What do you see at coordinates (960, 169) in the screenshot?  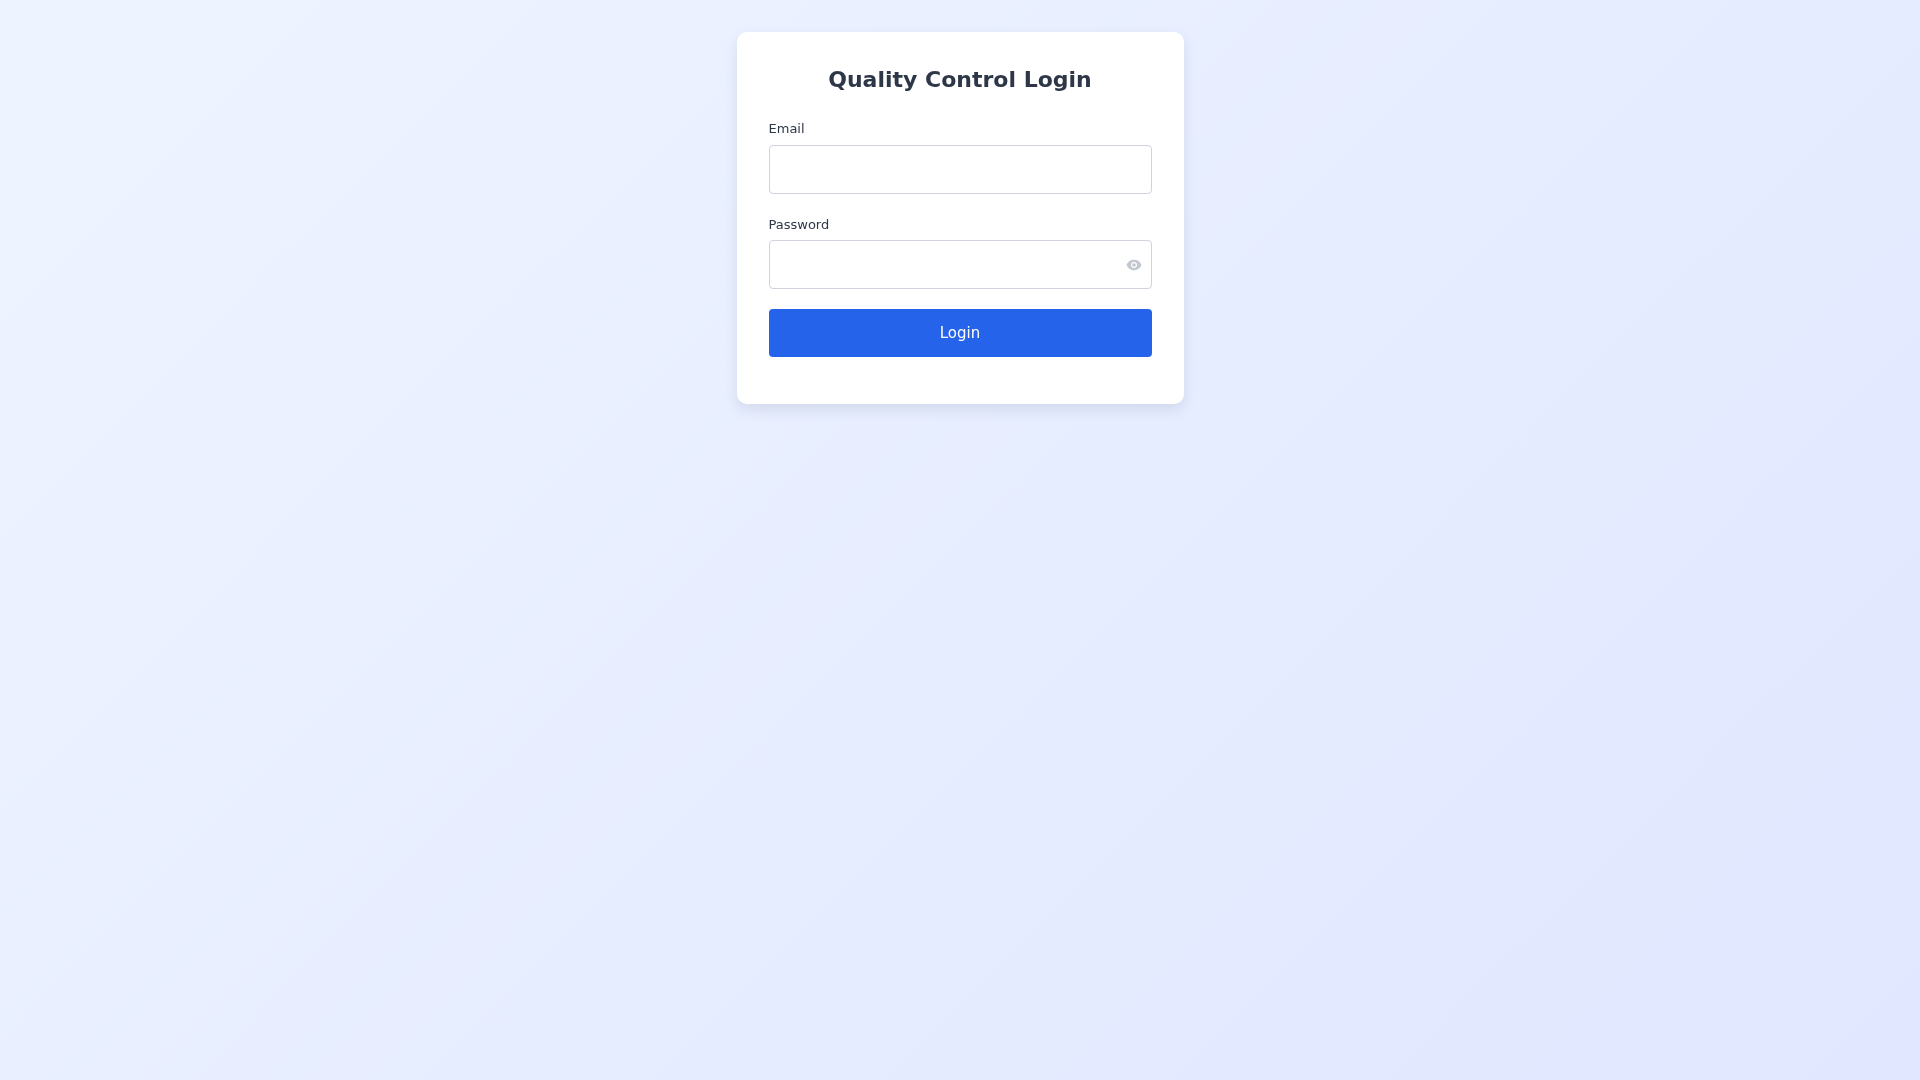 I see `email-field` at bounding box center [960, 169].